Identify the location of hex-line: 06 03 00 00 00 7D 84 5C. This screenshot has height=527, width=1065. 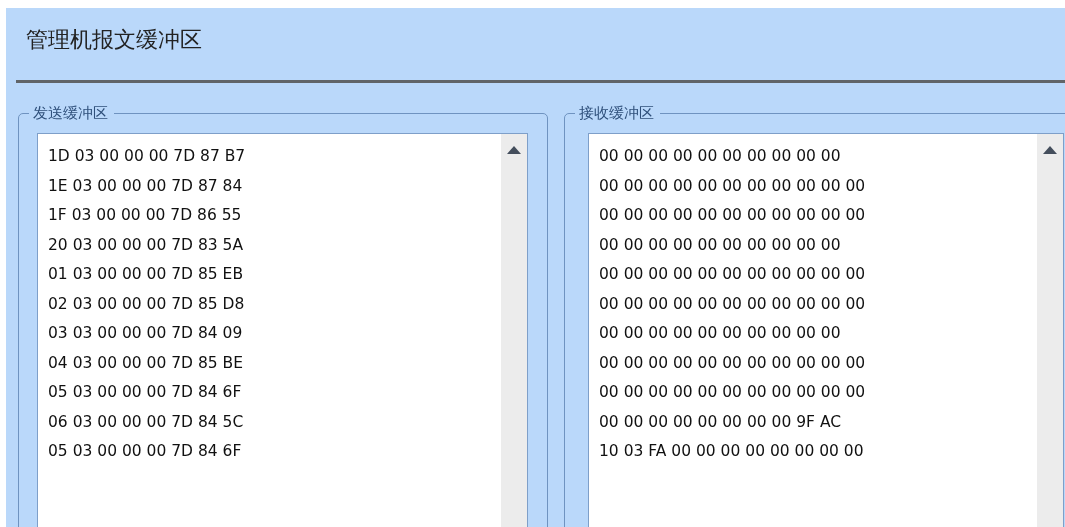
(146, 422).